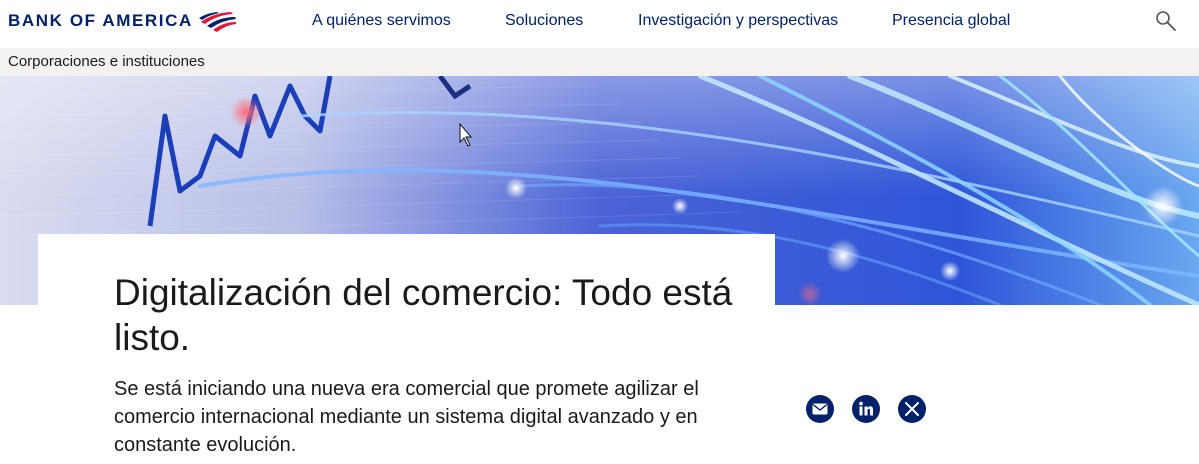 This screenshot has width=1199, height=464. I want to click on share-linkedin-button, so click(866, 409).